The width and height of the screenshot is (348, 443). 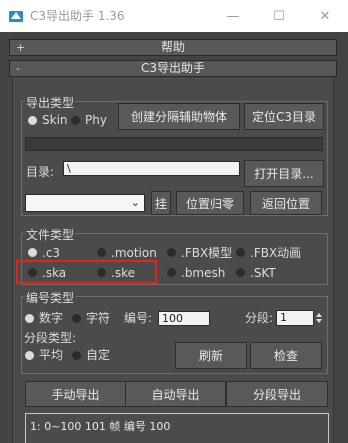 I want to click on motion-label: .motion, so click(x=134, y=253).